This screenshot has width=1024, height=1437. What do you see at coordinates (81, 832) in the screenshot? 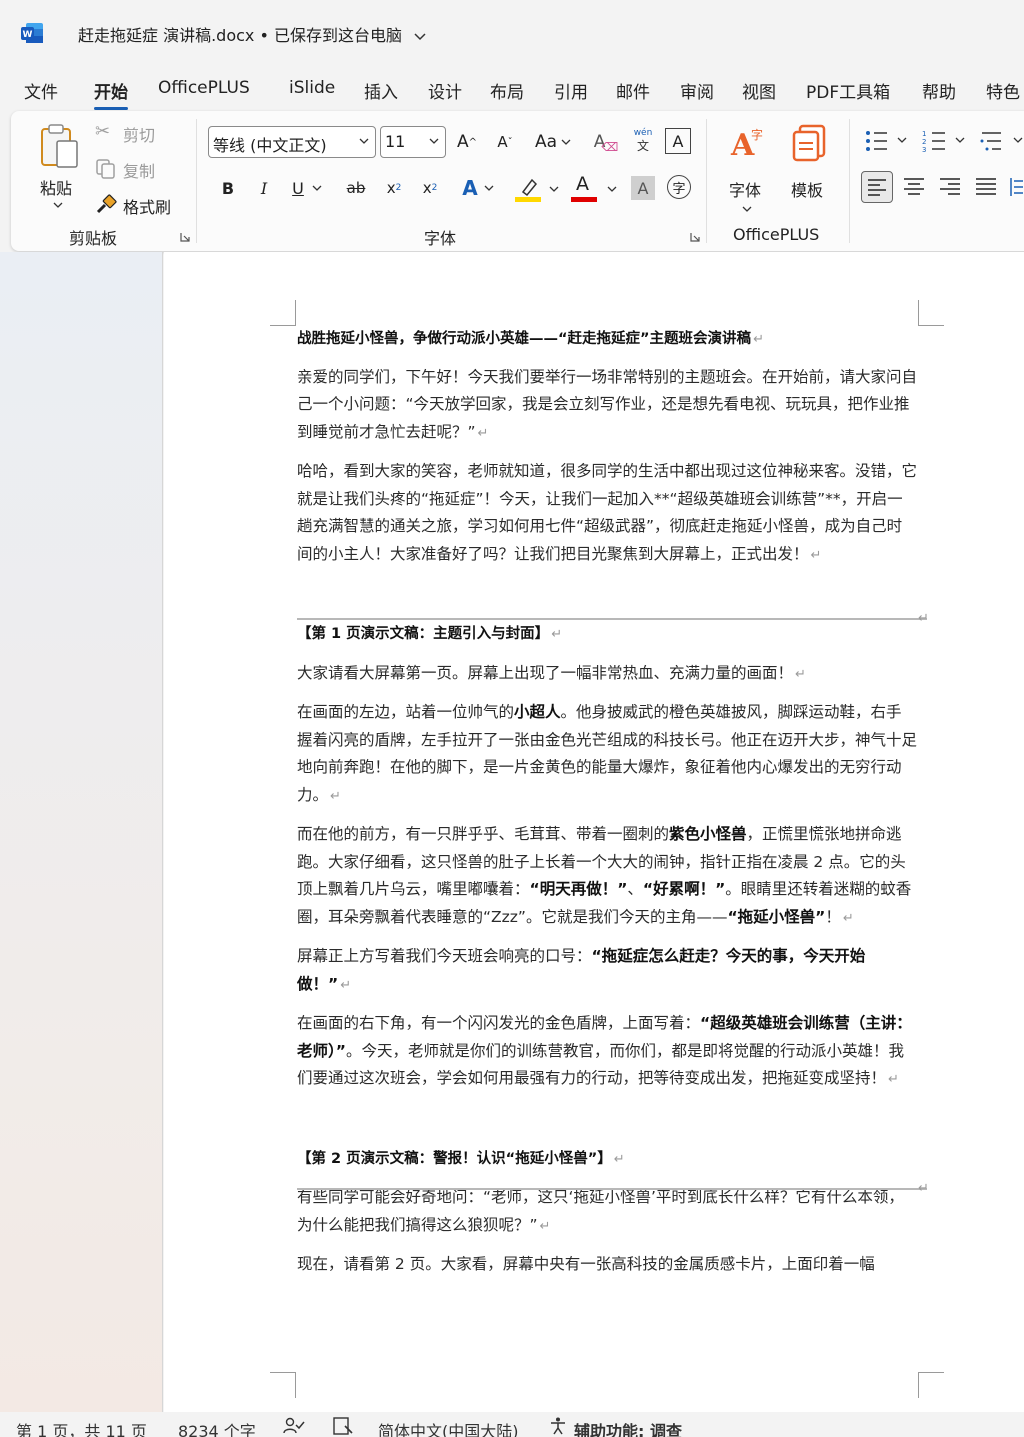
I see `left-navigation-pane` at bounding box center [81, 832].